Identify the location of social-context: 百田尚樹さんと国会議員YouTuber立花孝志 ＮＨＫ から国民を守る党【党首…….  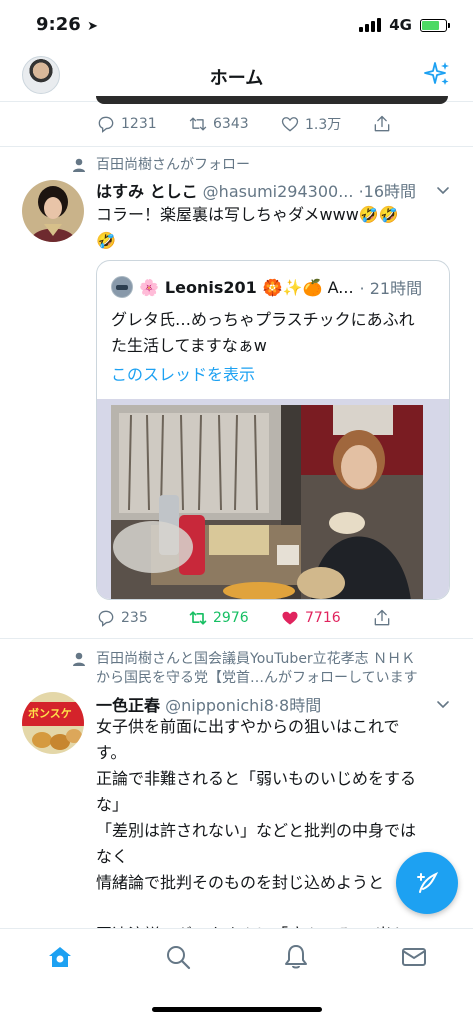
(260, 669).